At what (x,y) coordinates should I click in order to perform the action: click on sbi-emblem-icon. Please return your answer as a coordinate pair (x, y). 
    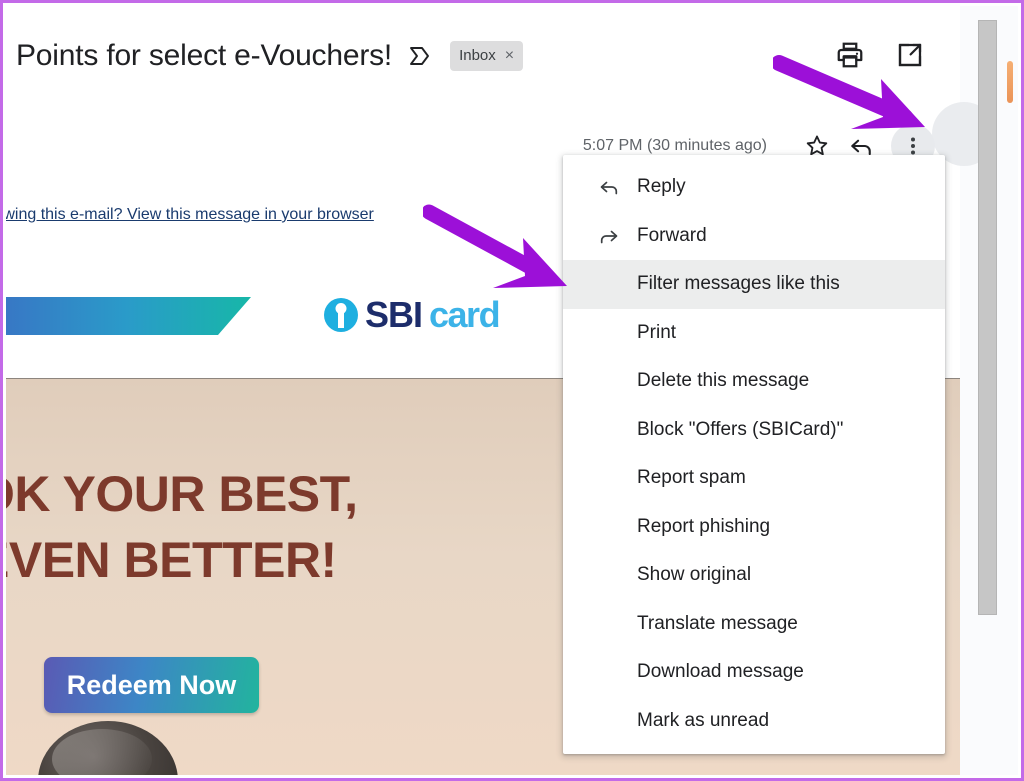
    Looking at the image, I should click on (341, 315).